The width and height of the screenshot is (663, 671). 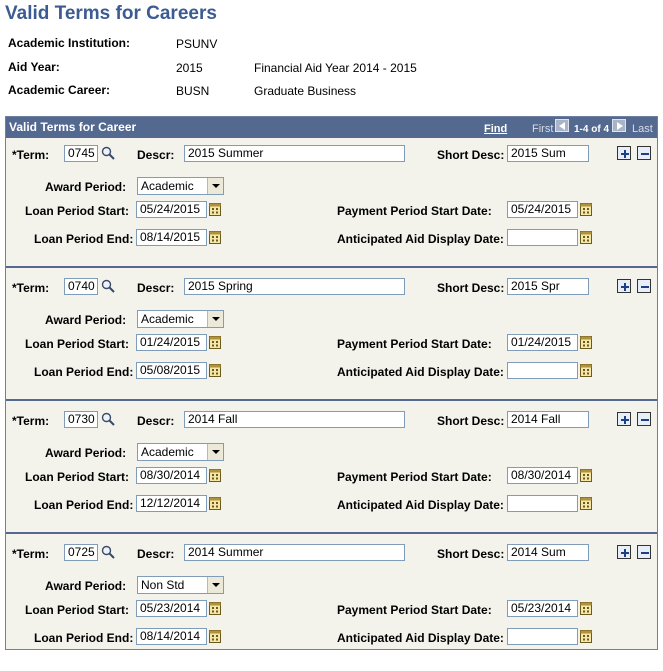 I want to click on career-label: Academic Career:, so click(x=59, y=90).